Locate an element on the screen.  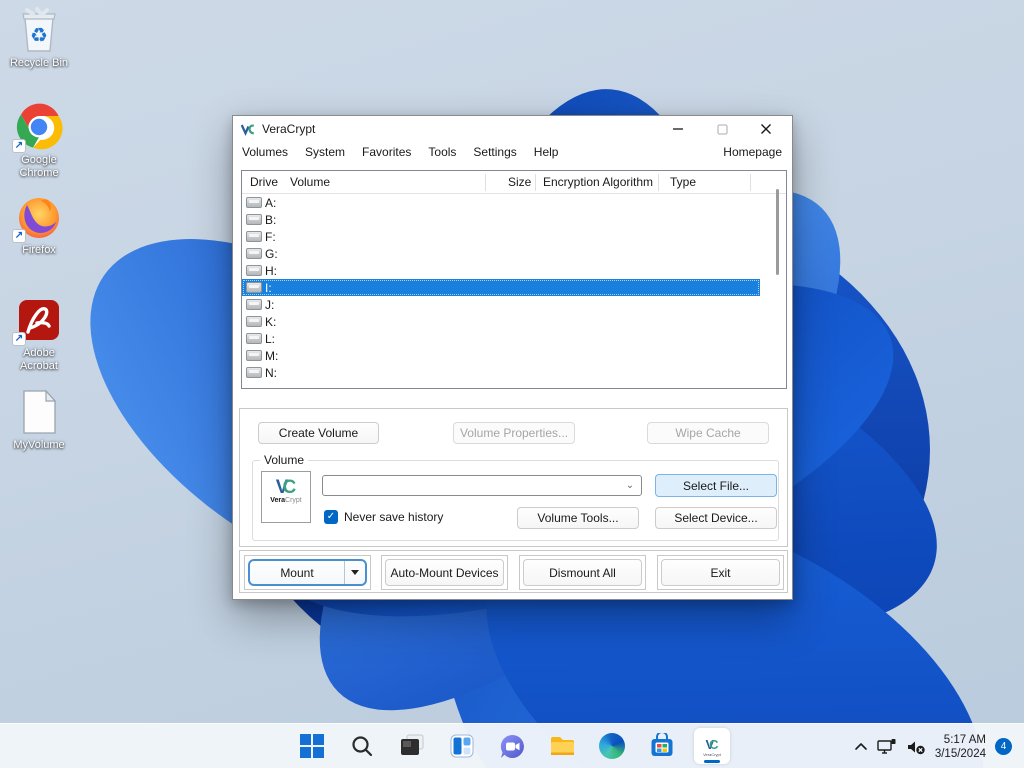
drive-row: J: is located at coordinates (501, 304).